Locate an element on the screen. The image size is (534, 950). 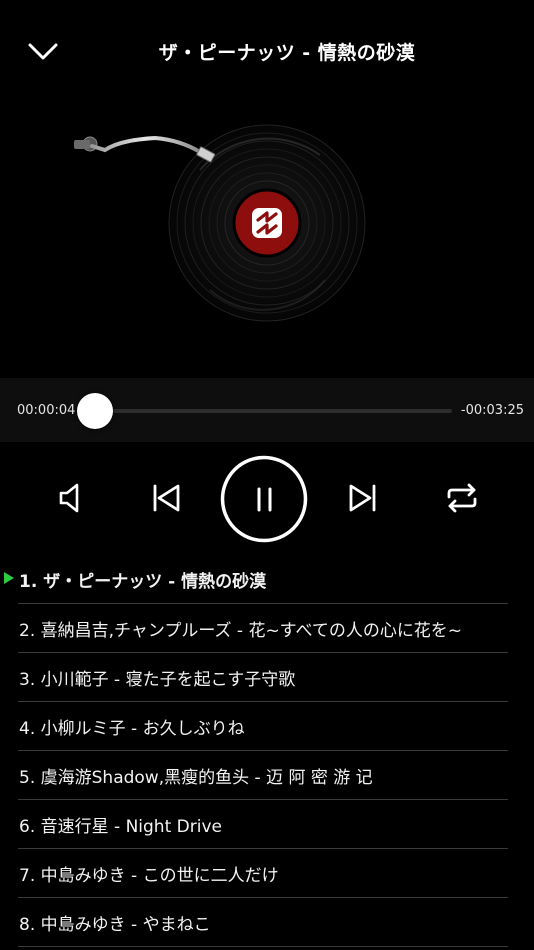
music-app-logo-icon is located at coordinates (267, 223).